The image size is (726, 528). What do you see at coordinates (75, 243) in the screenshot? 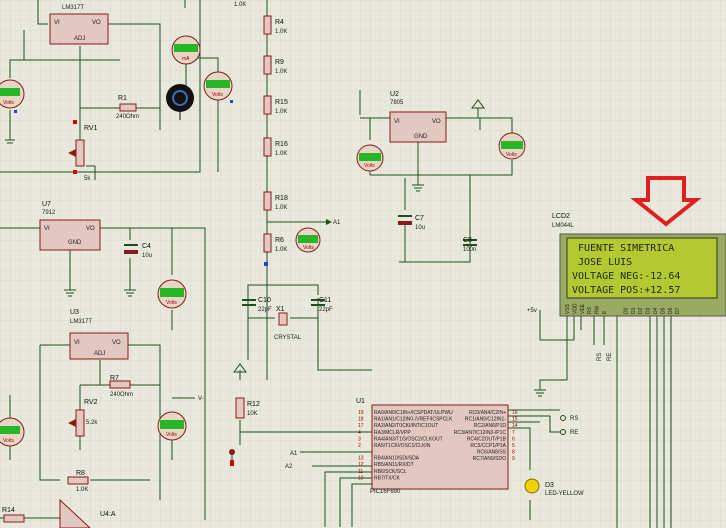
I see `gnd-pin-label: GND` at bounding box center [75, 243].